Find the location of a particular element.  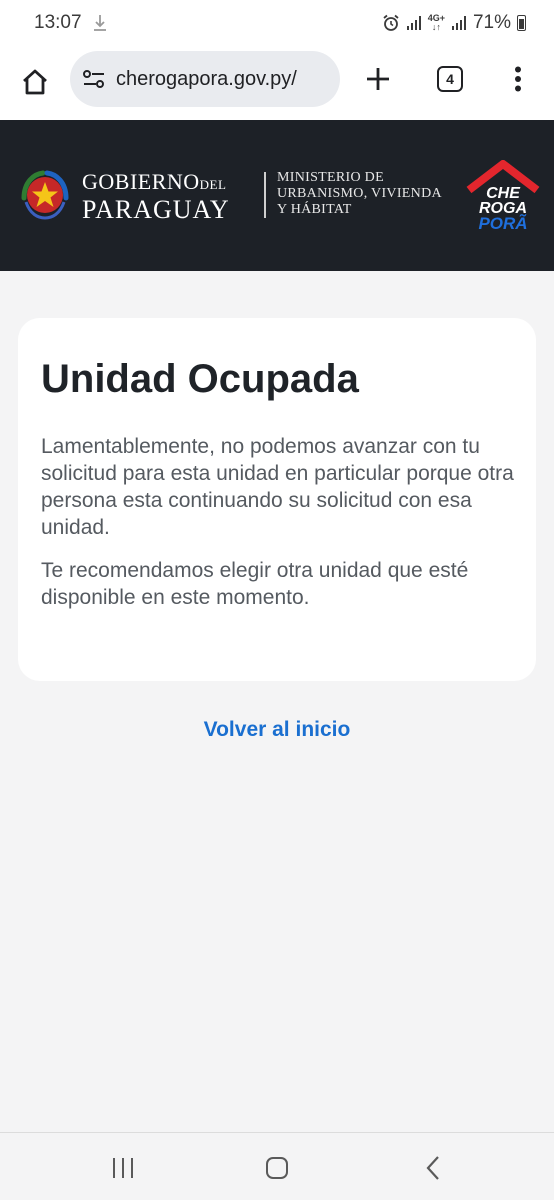

recent-apps-icon is located at coordinates (123, 1168).